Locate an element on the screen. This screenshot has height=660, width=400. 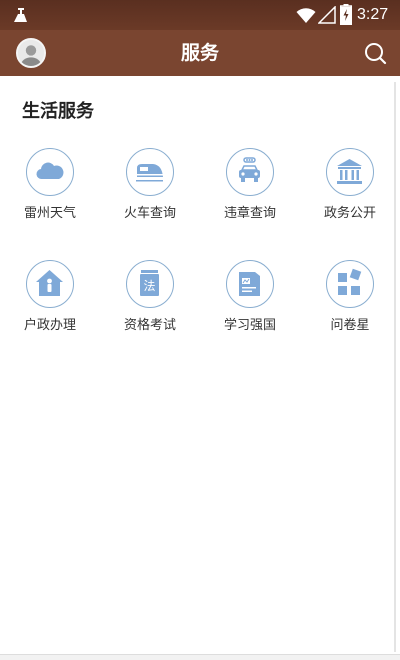
study-book-icon is located at coordinates (249, 284).